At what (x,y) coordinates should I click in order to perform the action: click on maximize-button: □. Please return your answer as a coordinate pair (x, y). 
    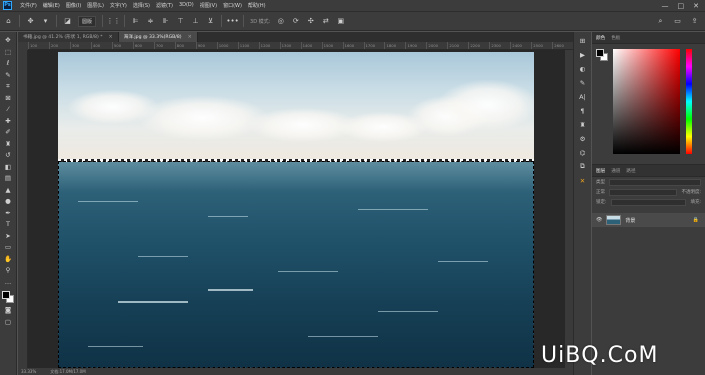
    Looking at the image, I should click on (681, 6).